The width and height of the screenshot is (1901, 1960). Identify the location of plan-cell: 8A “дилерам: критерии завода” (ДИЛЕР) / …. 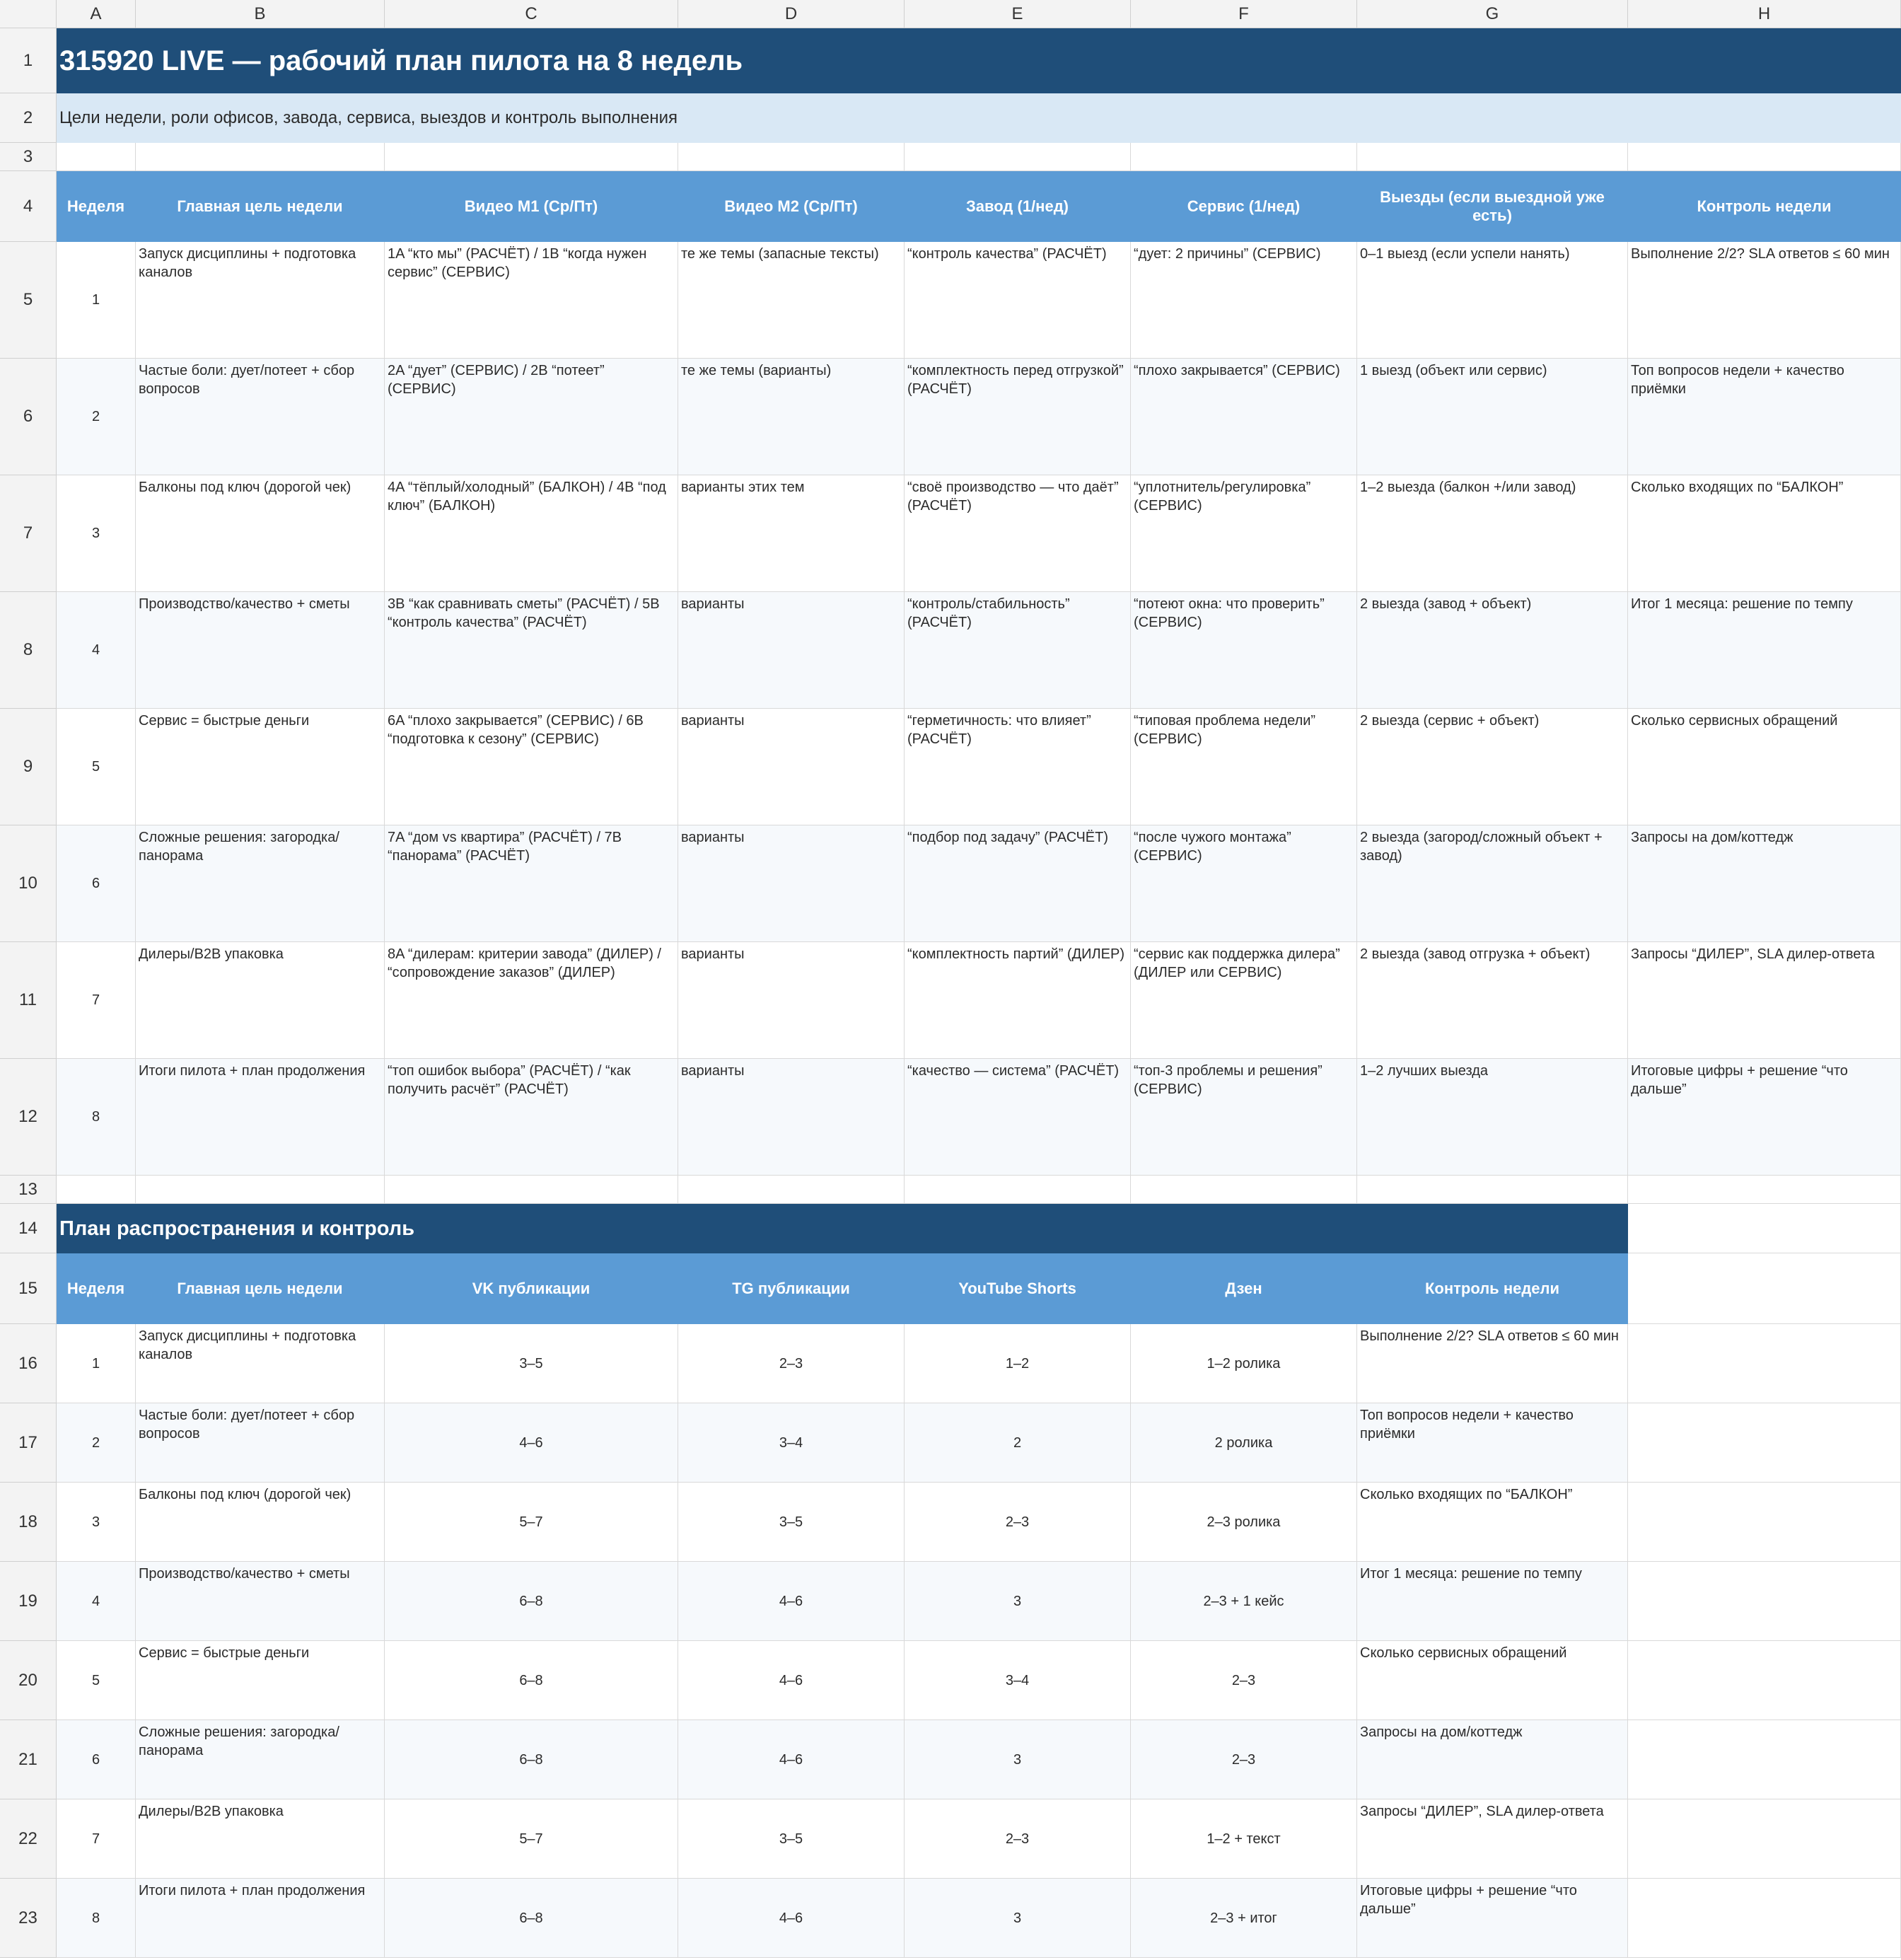
(531, 1001).